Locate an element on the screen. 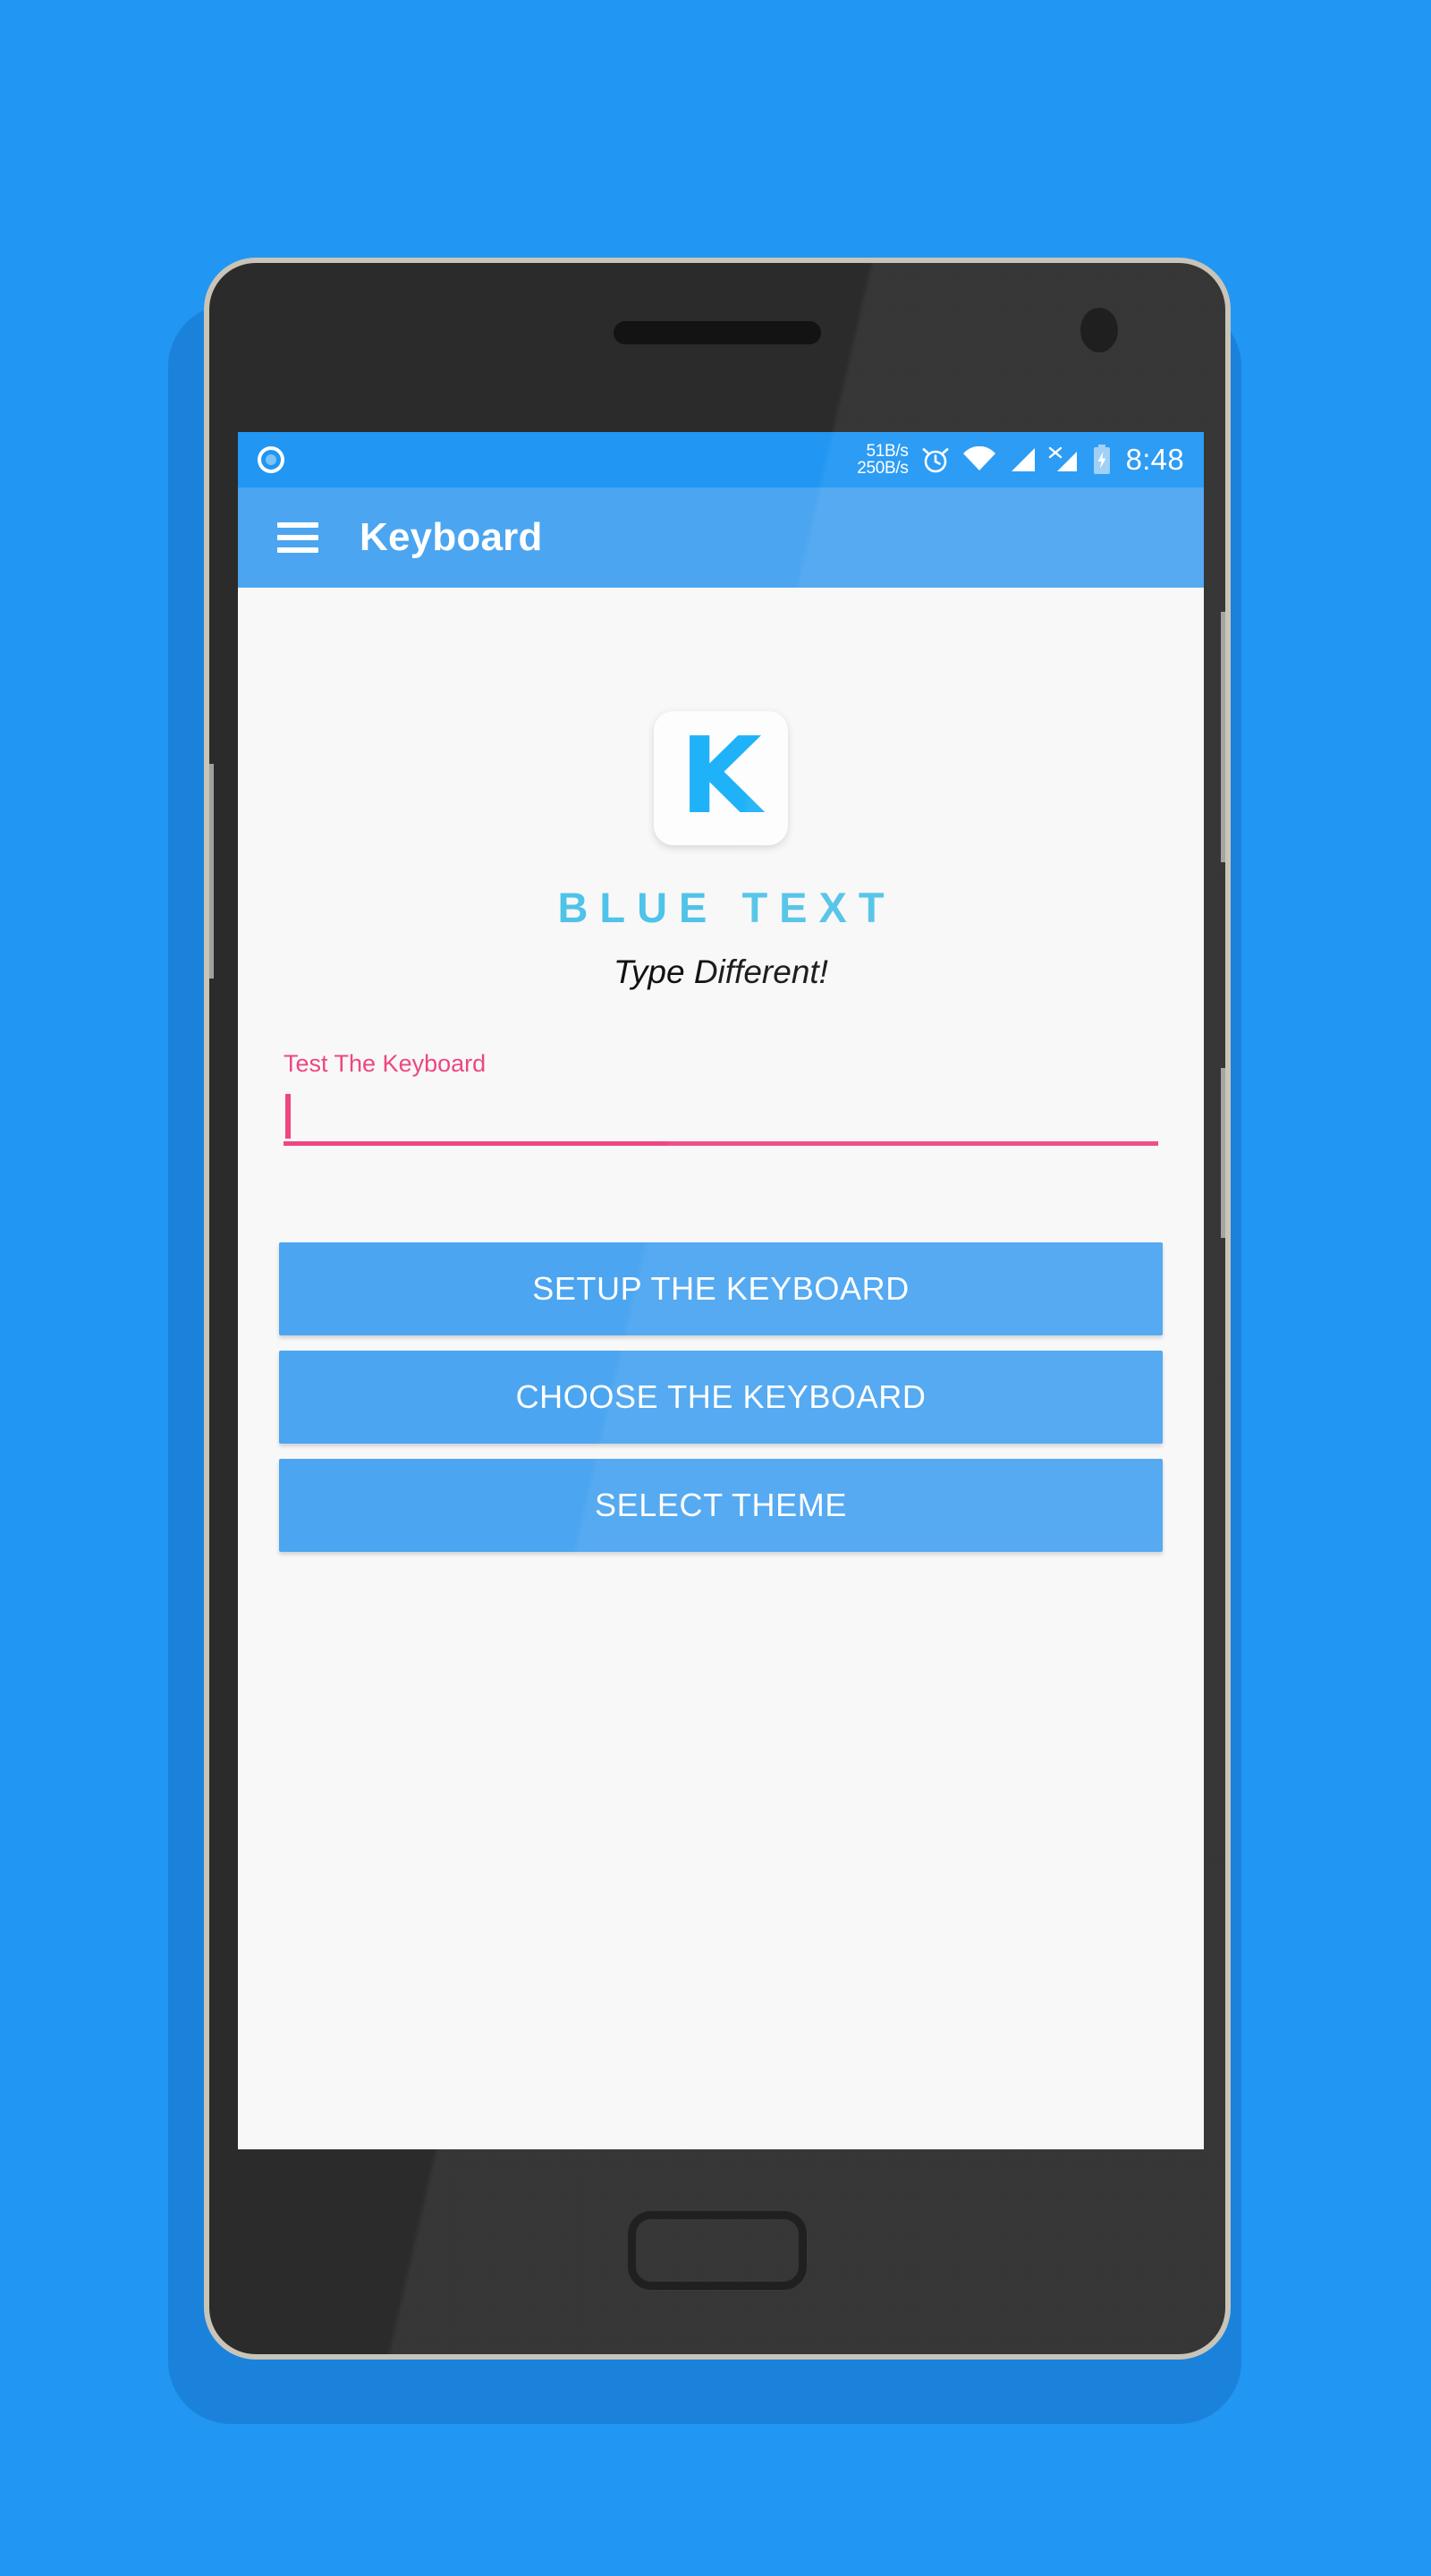 The width and height of the screenshot is (1431, 2576). status-bar-clock: 8:48 is located at coordinates (1155, 459).